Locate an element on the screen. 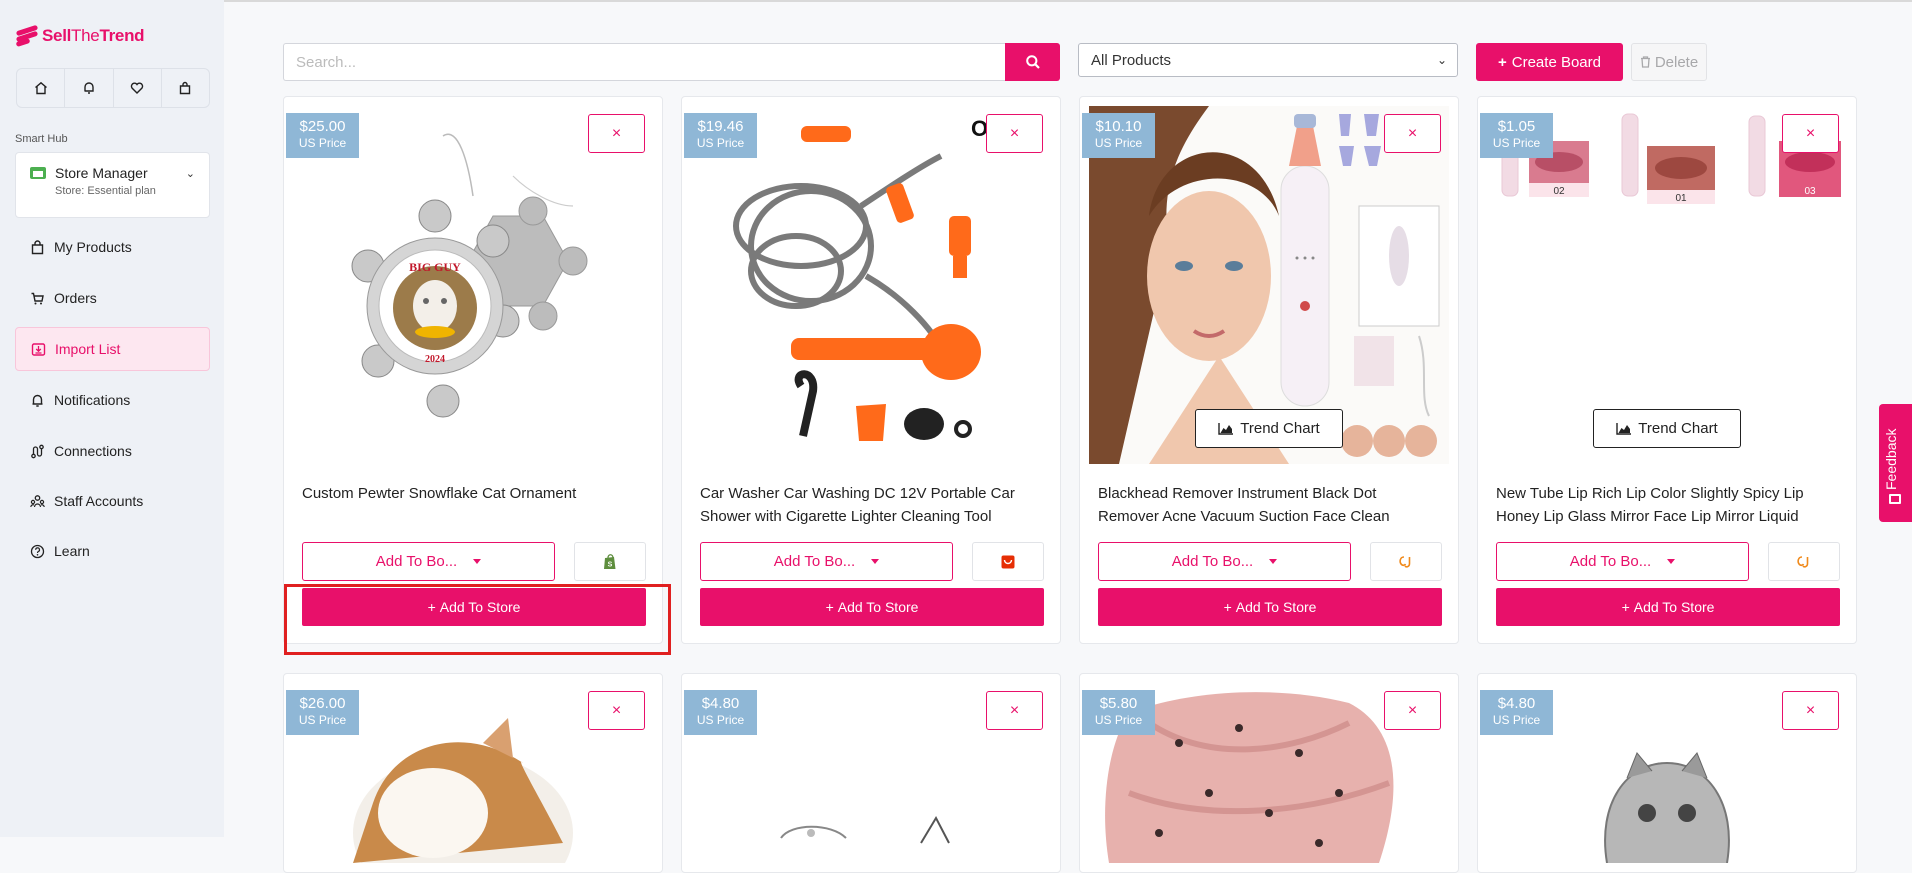  shop-button is located at coordinates (185, 88).